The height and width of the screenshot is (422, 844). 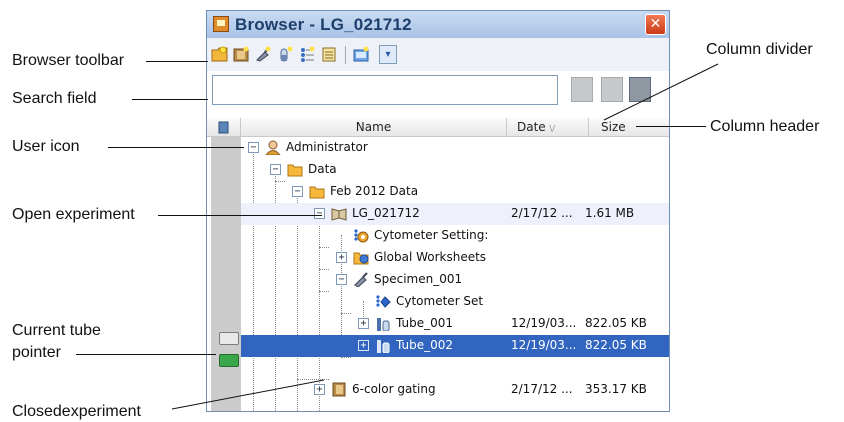 What do you see at coordinates (248, 394) in the screenshot?
I see `closed-experiment-leader-line` at bounding box center [248, 394].